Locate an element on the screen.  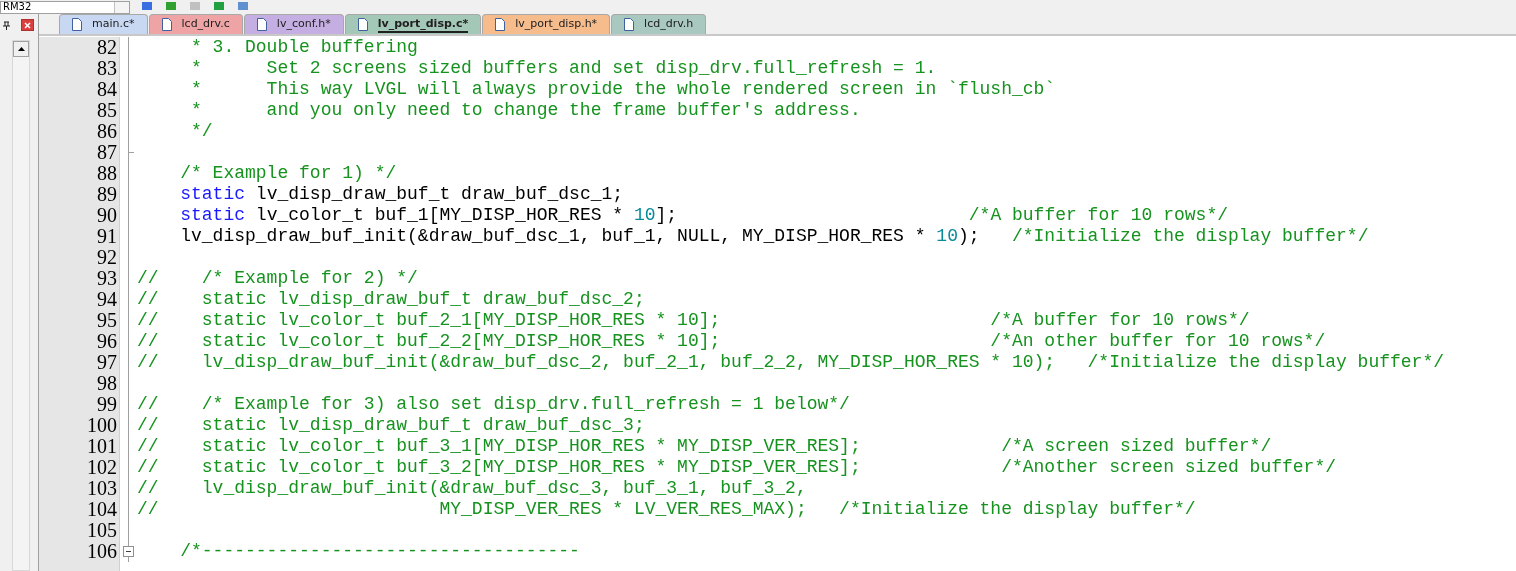
scroll-up-button is located at coordinates (21, 49).